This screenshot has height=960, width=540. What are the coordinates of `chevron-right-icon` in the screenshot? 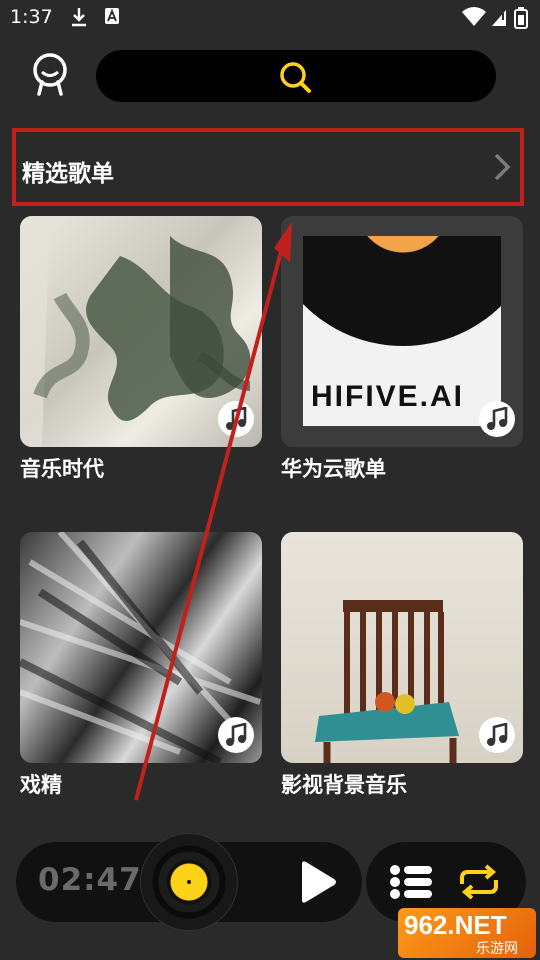 It's located at (502, 167).